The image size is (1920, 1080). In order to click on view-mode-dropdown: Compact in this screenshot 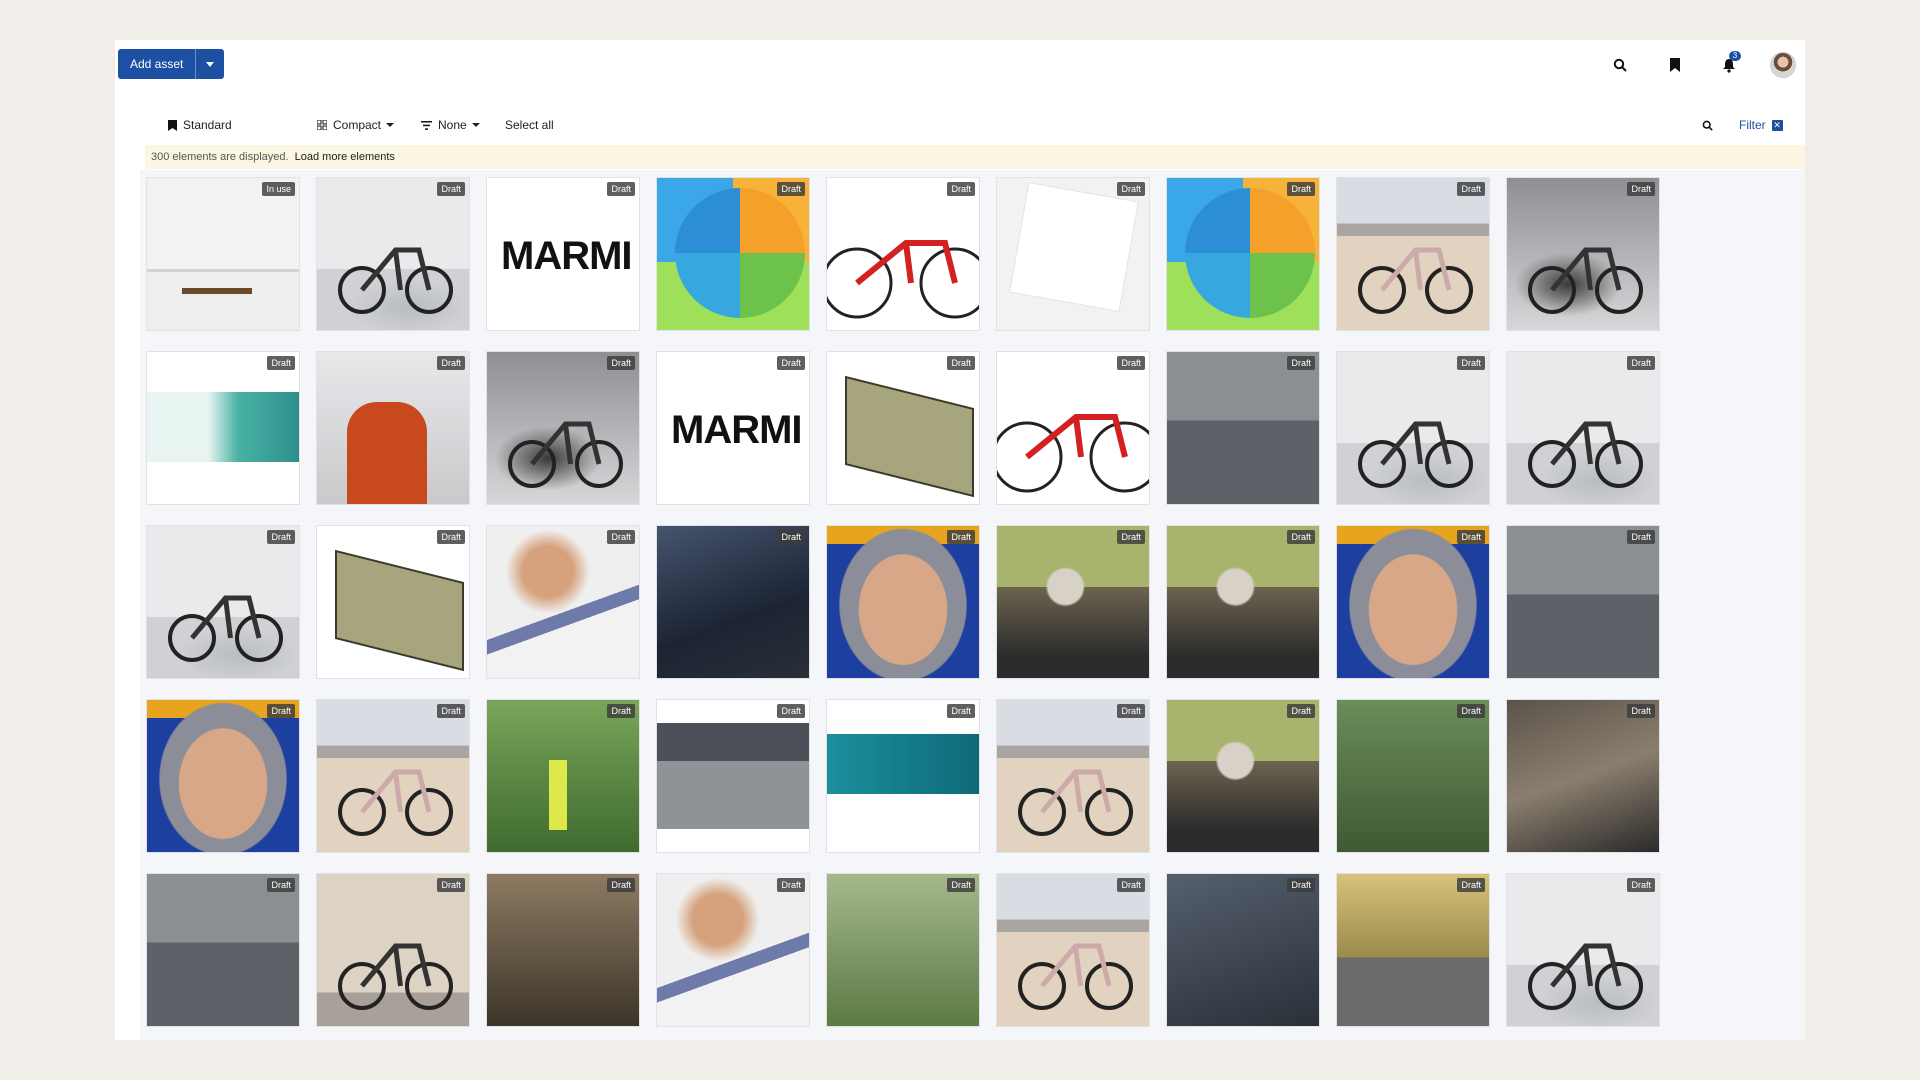, I will do `click(356, 125)`.